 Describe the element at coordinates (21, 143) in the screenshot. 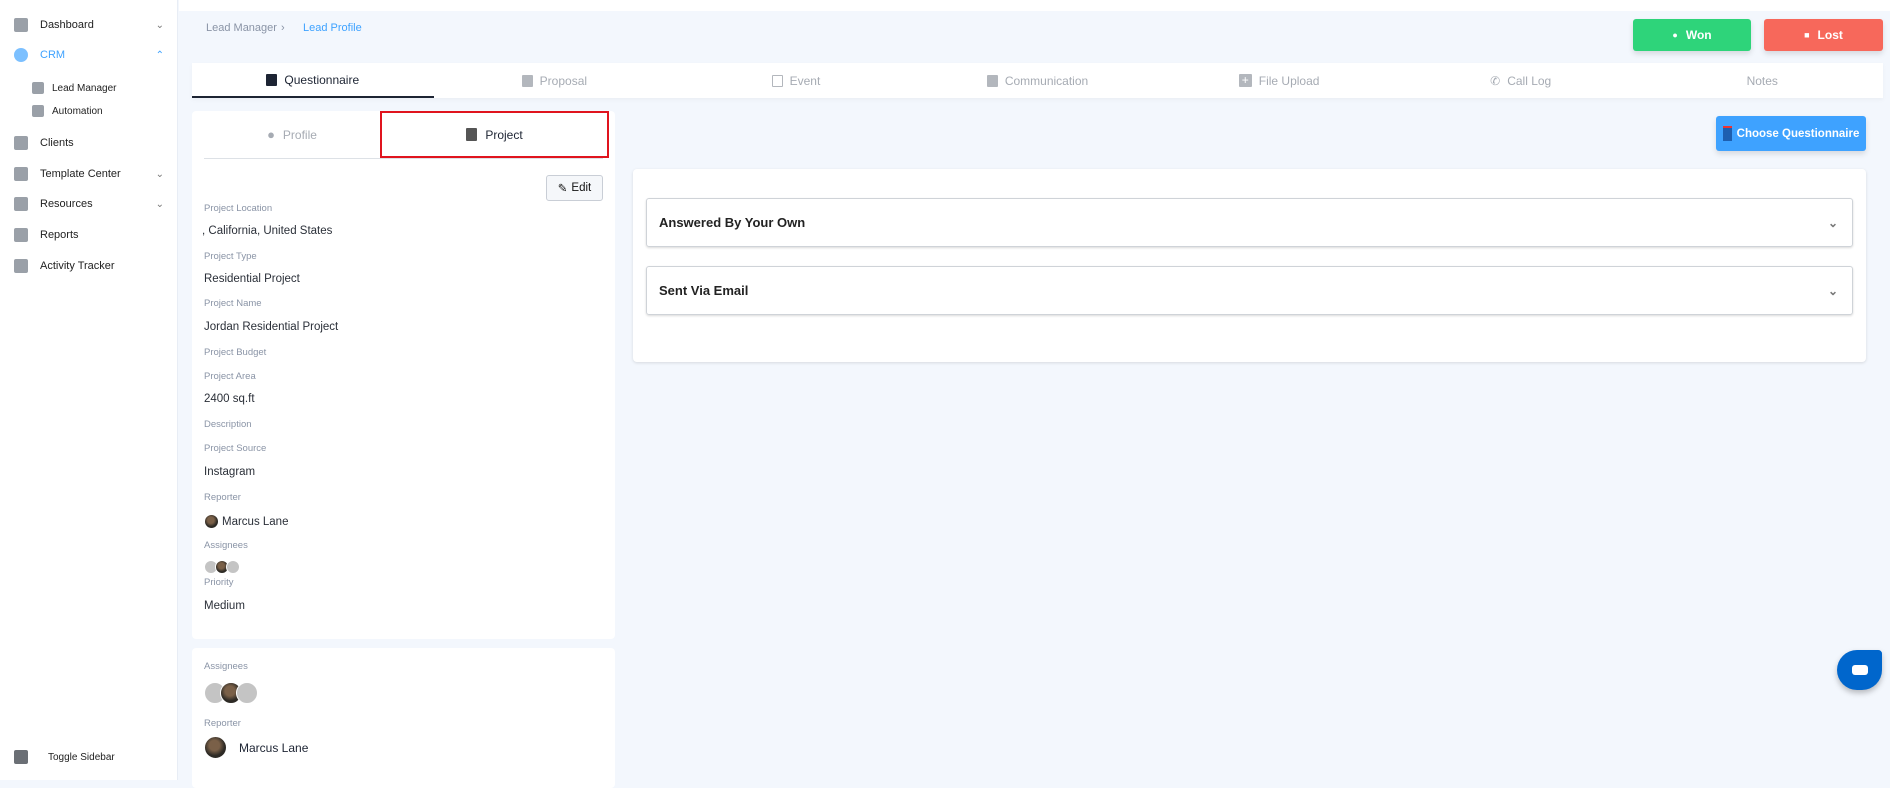

I see `clients-icon` at that location.